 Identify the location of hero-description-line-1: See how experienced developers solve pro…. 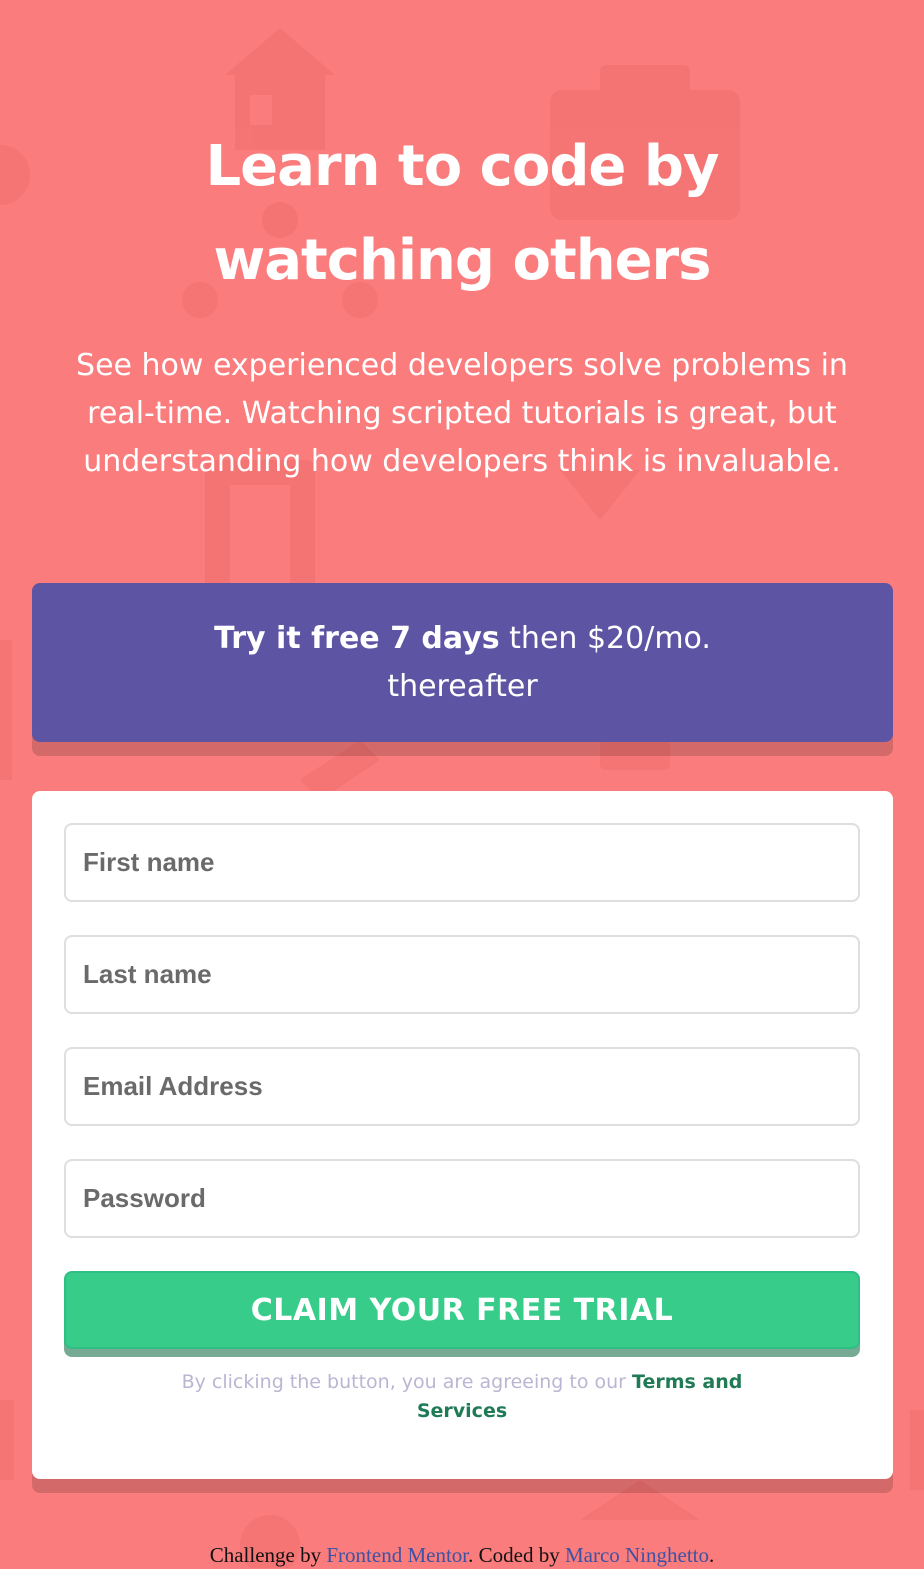
(462, 365).